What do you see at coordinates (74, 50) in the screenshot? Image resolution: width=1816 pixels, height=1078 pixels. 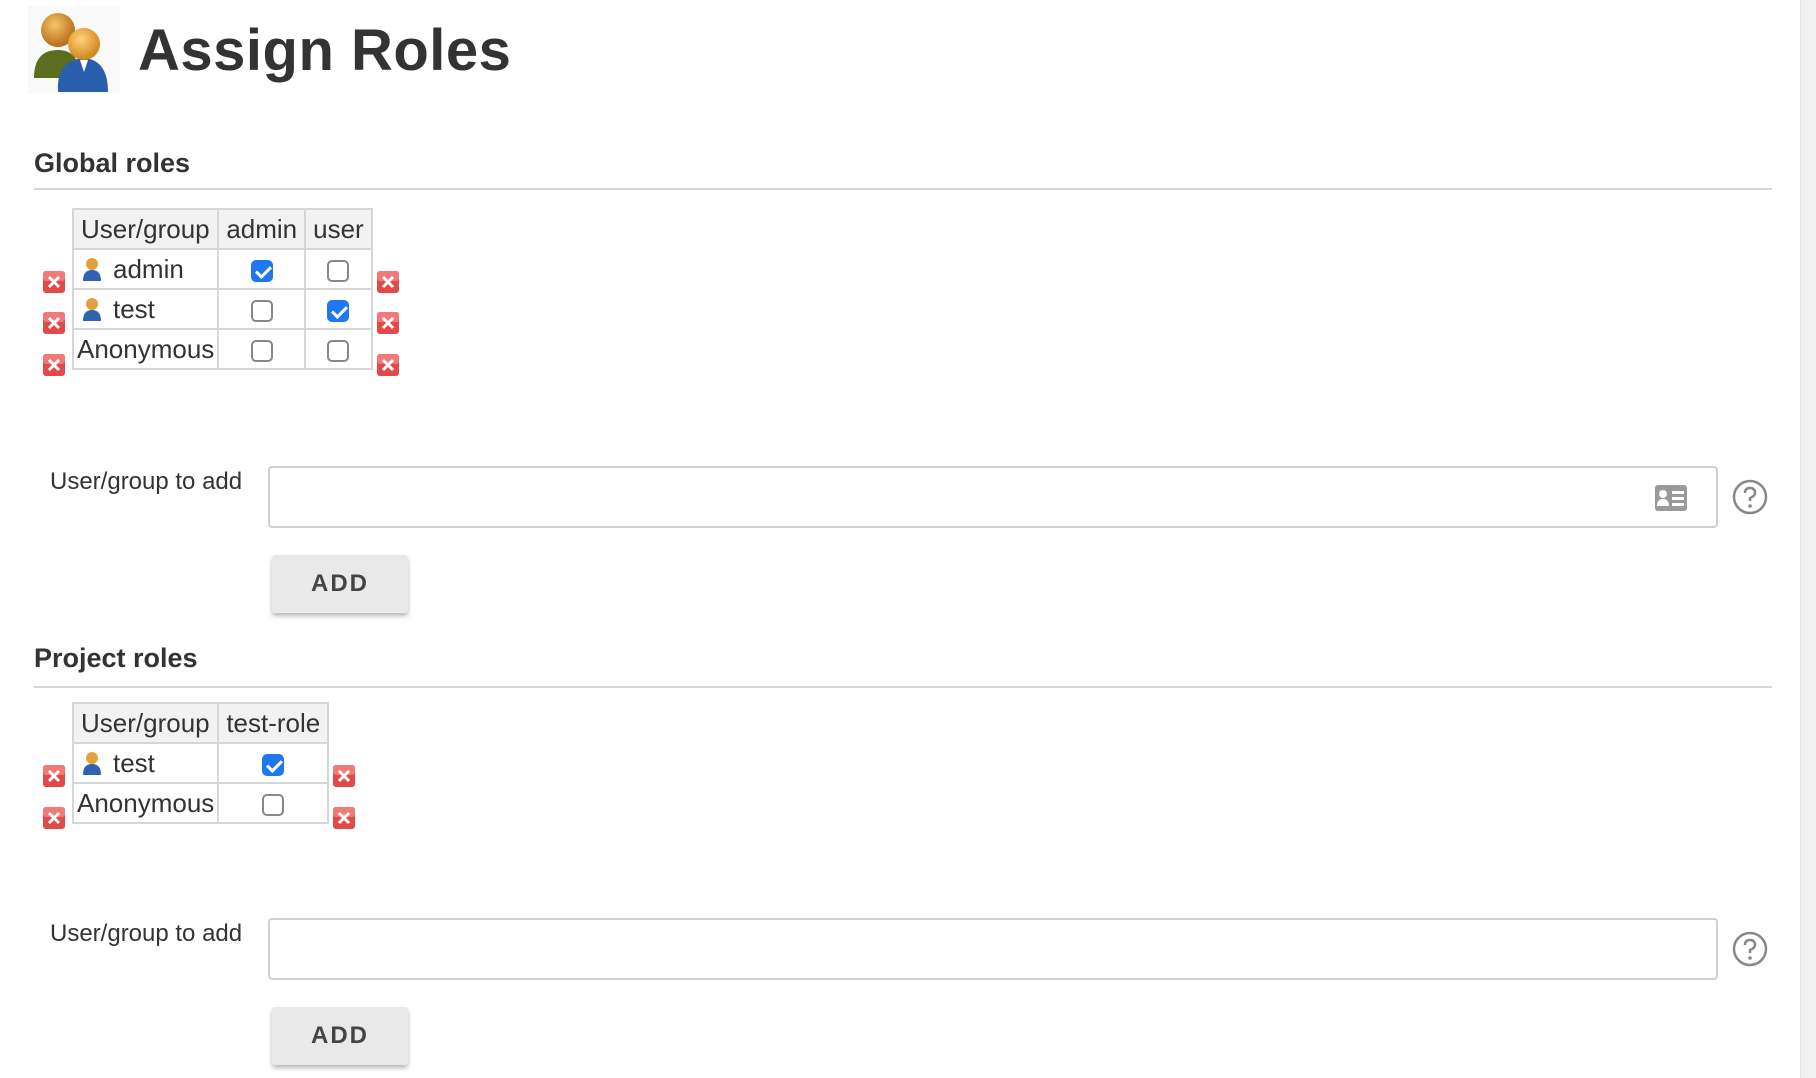 I see `users-group-icon` at bounding box center [74, 50].